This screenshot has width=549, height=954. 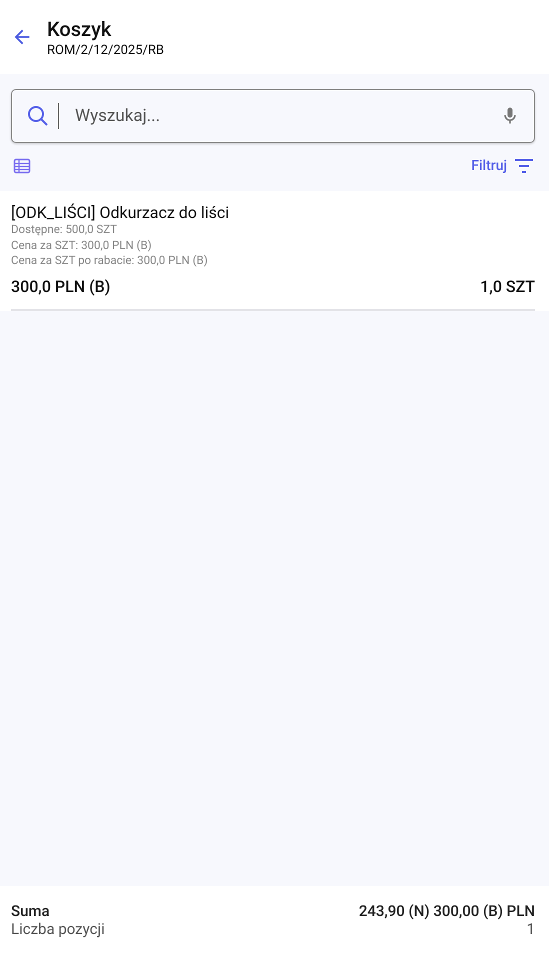 What do you see at coordinates (82, 245) in the screenshot?
I see `product-detail: Cena za SZT: 300,0 PLN (B)` at bounding box center [82, 245].